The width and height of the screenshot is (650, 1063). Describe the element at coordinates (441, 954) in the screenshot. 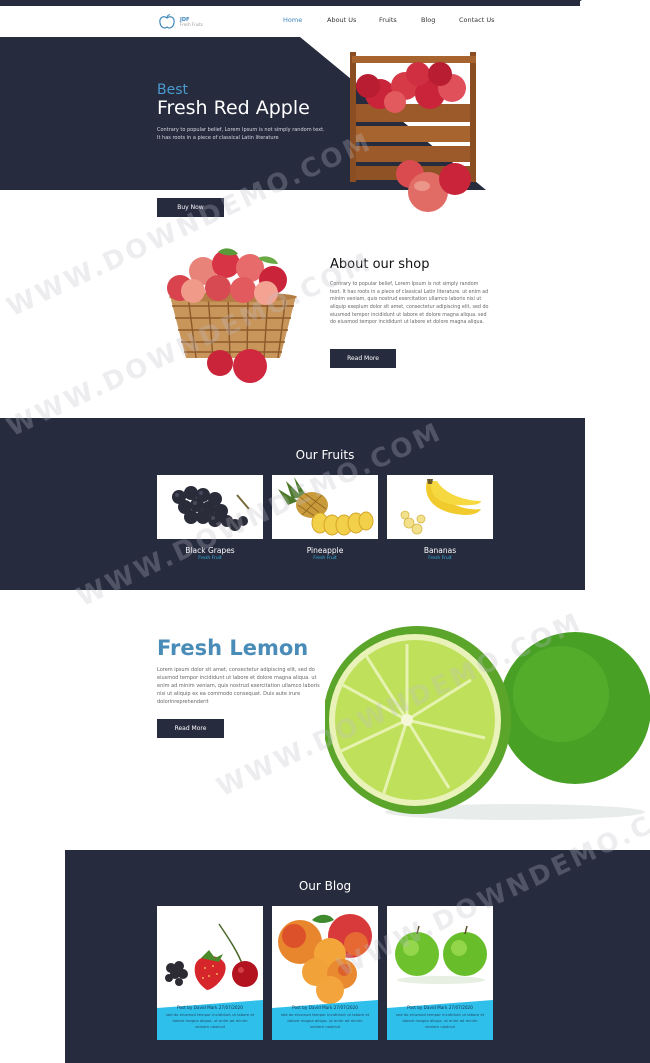

I see `green-apples-image` at that location.